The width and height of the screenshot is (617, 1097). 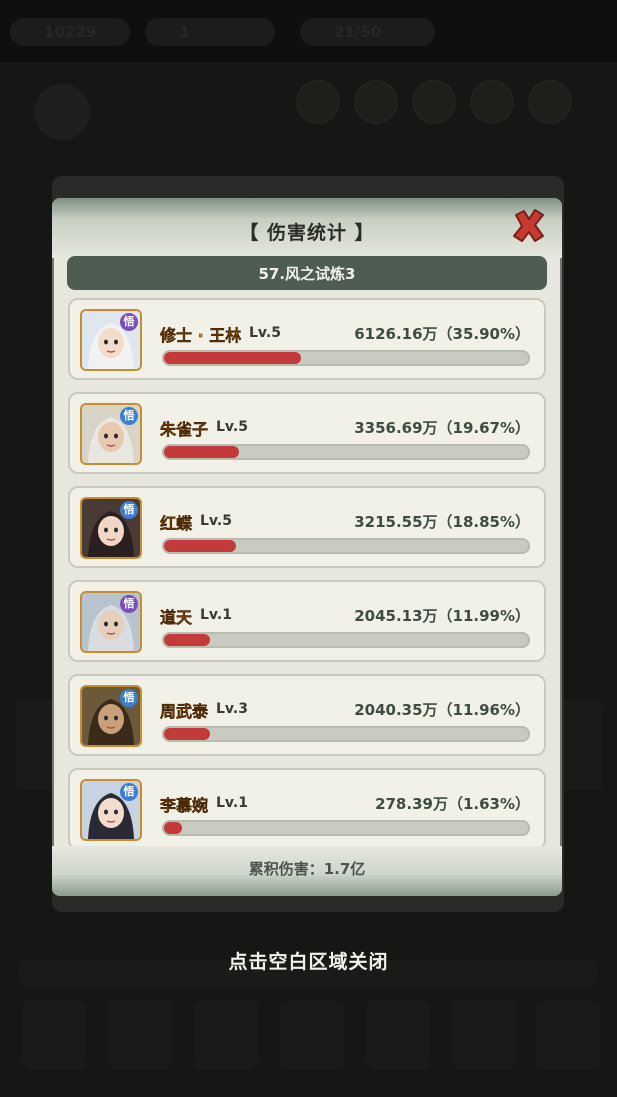 I want to click on dialog-title: 【 伤害统计 】, so click(x=307, y=233).